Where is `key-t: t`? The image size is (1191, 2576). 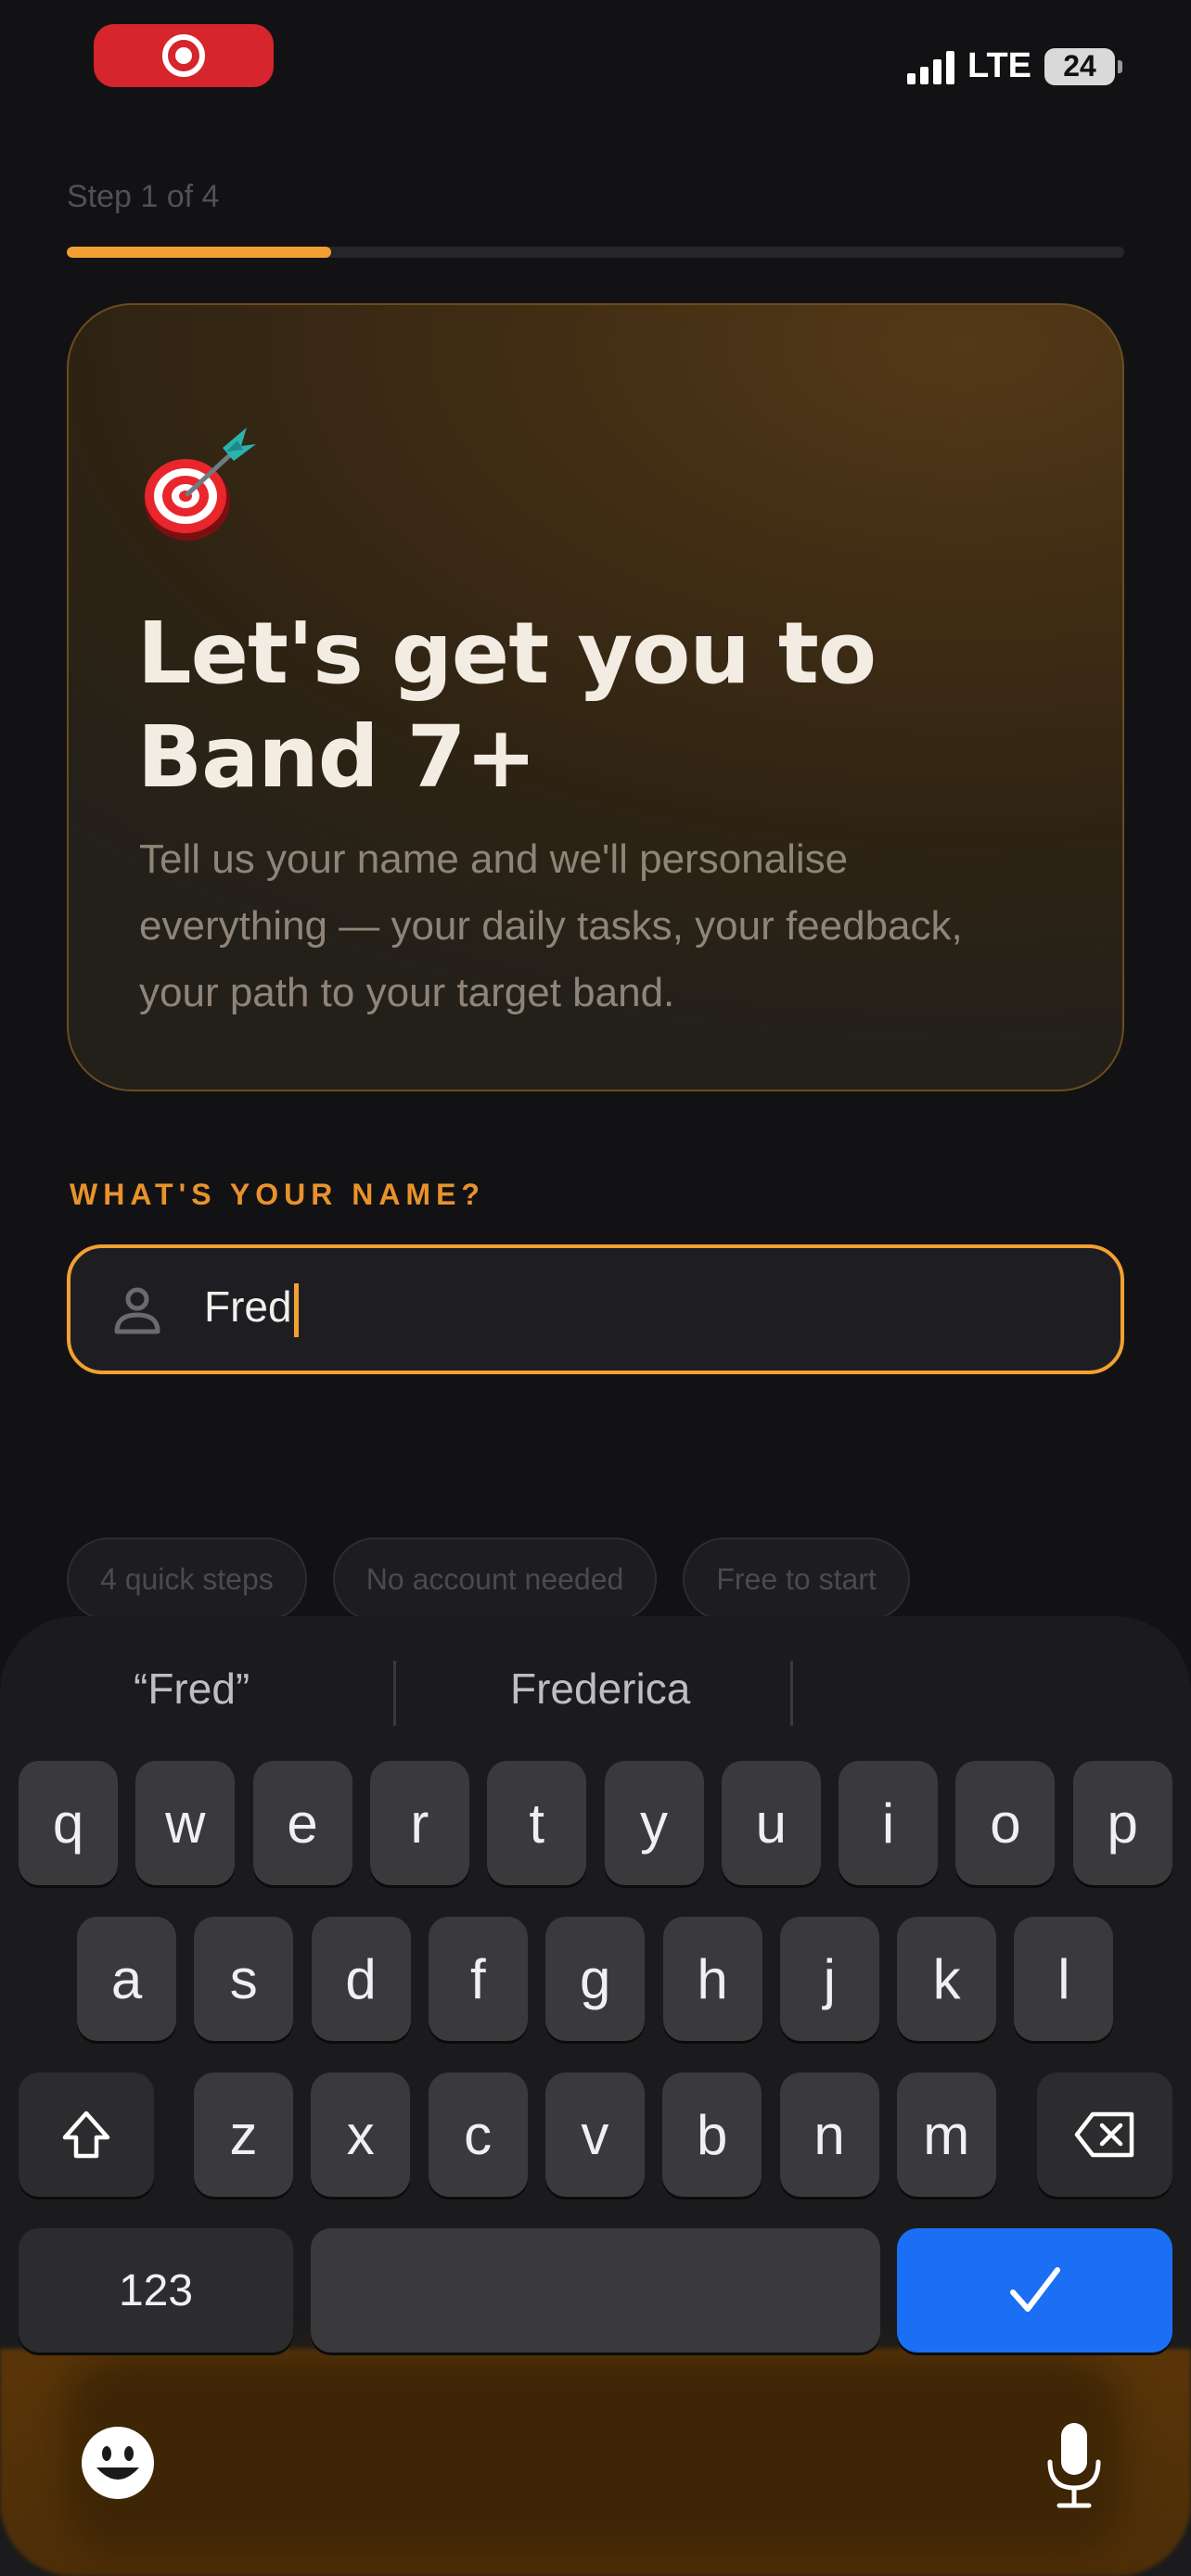 key-t: t is located at coordinates (537, 1823).